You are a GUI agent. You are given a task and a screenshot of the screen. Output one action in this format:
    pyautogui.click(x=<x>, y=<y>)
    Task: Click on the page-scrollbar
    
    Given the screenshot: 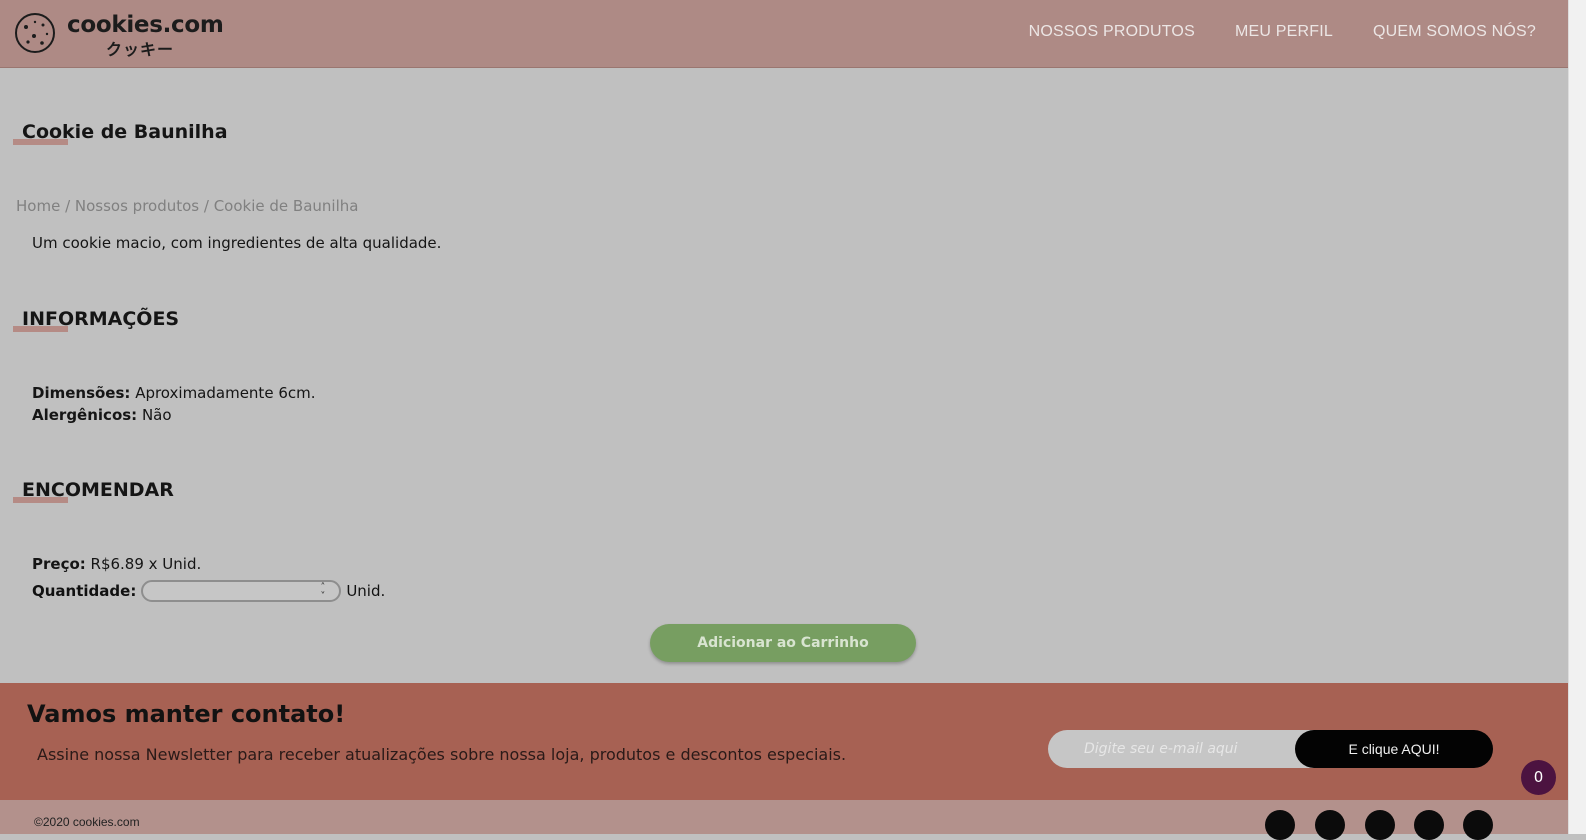 What is the action you would take?
    pyautogui.click(x=1577, y=417)
    